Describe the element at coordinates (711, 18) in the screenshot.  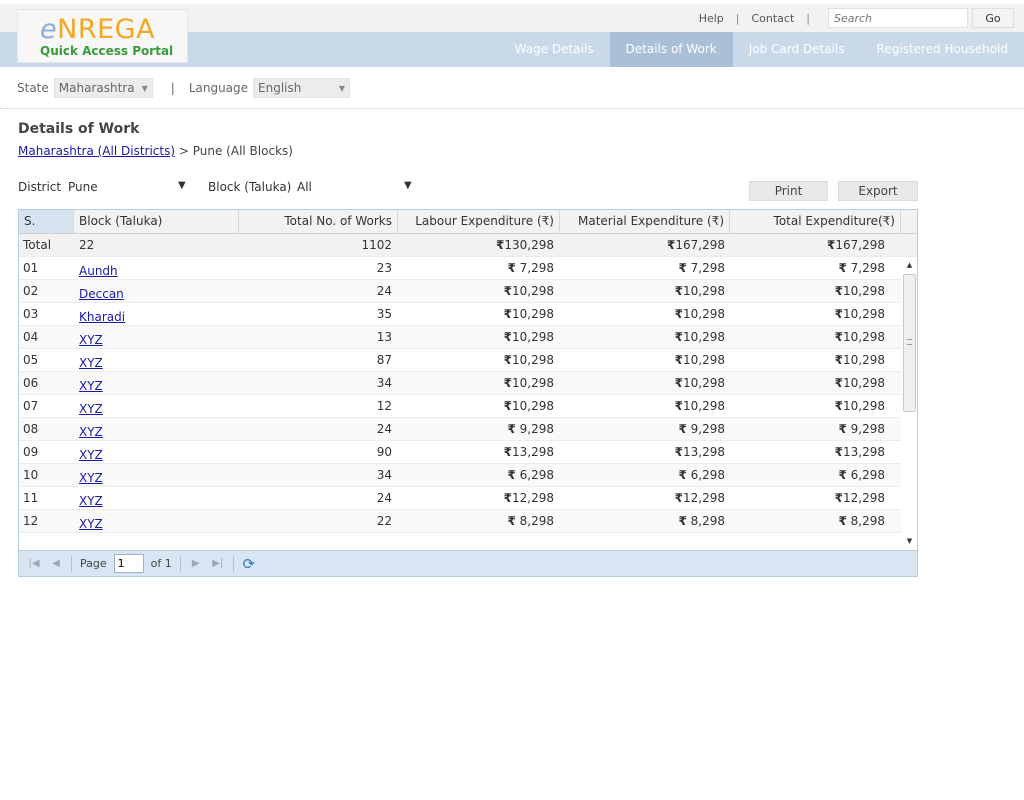
I see `help-link: Help` at that location.